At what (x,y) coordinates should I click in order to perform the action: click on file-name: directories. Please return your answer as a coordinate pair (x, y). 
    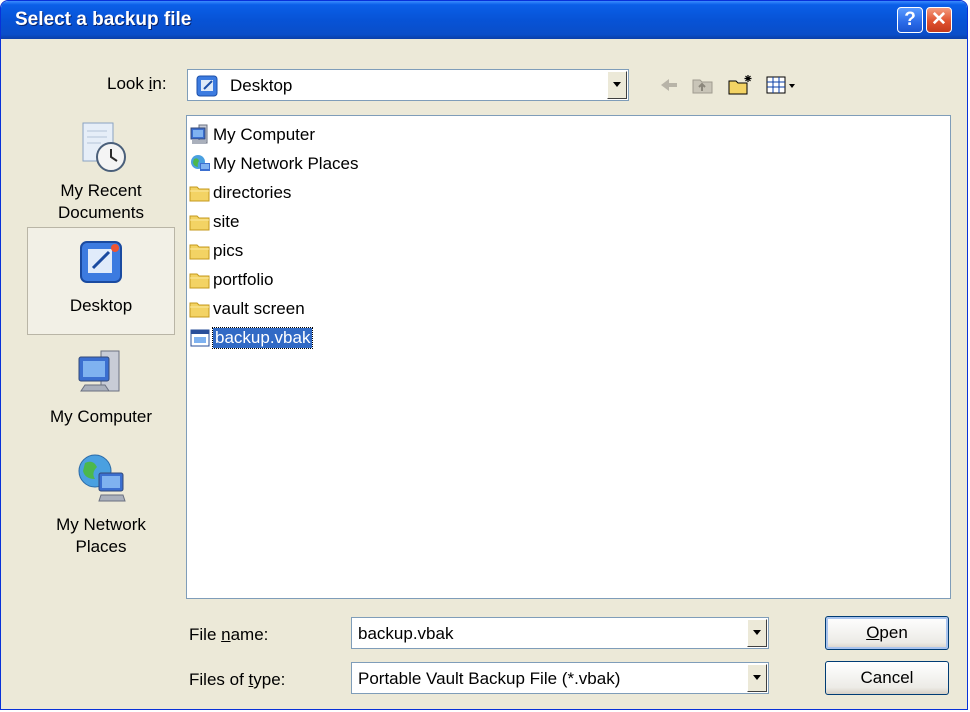
    Looking at the image, I should click on (252, 192).